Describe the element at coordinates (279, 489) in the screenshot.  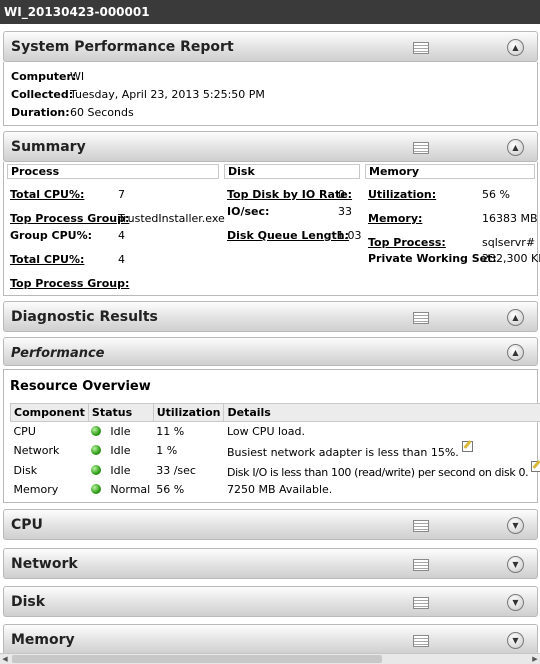
I see `details-text: 7250 MB Available.` at that location.